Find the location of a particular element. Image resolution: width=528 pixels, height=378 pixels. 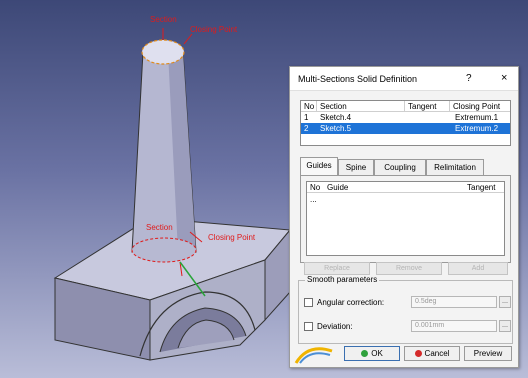

row-no: 1 is located at coordinates (306, 117).